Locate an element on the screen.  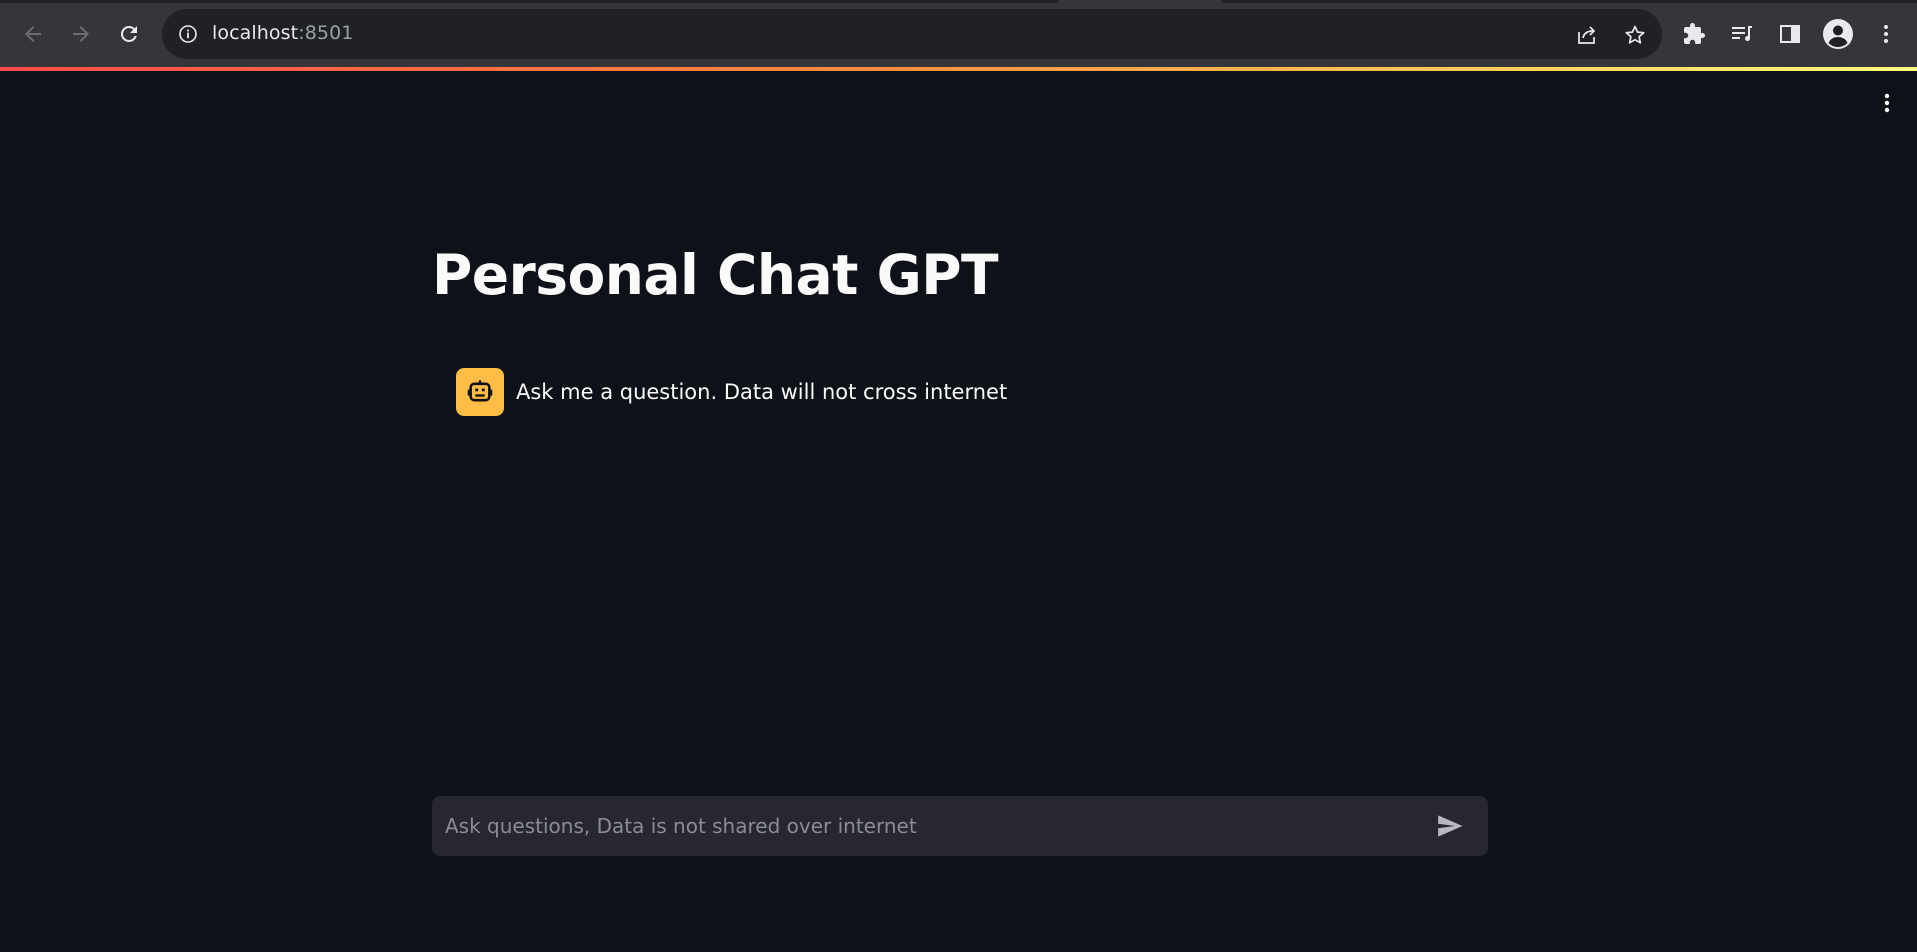
send-icon is located at coordinates (1450, 826).